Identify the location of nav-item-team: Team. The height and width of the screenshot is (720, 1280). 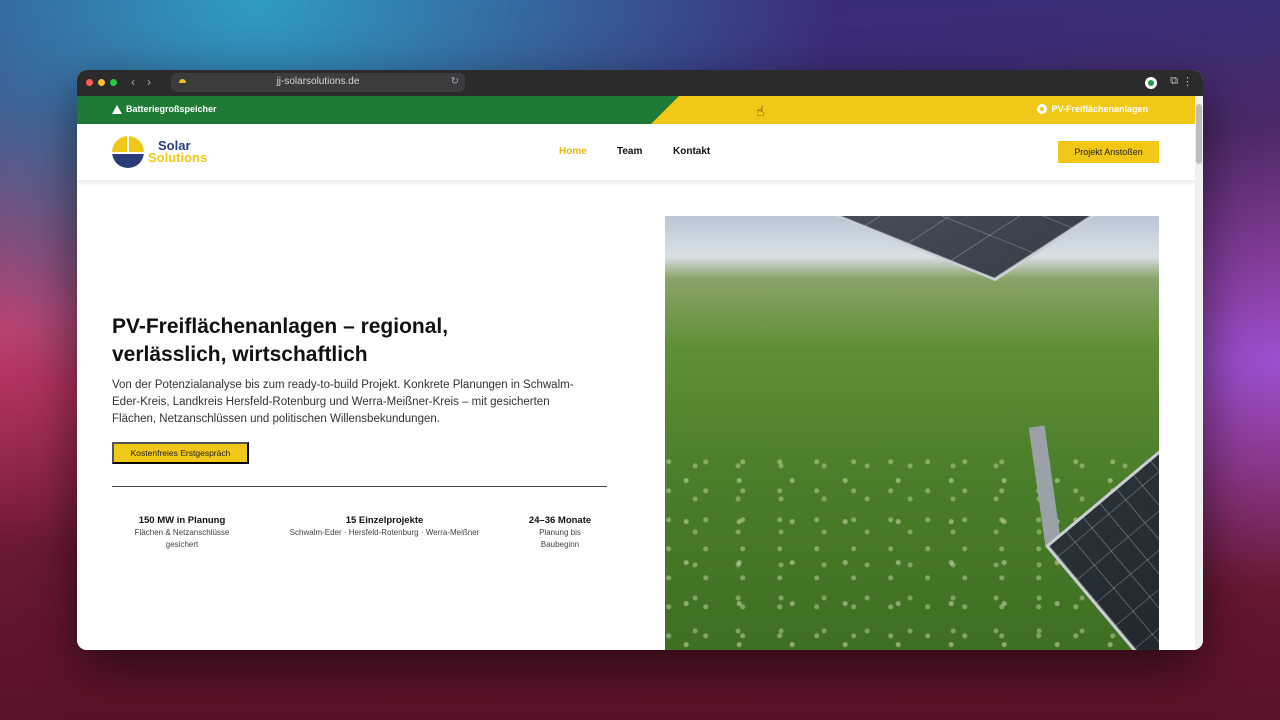
(629, 151).